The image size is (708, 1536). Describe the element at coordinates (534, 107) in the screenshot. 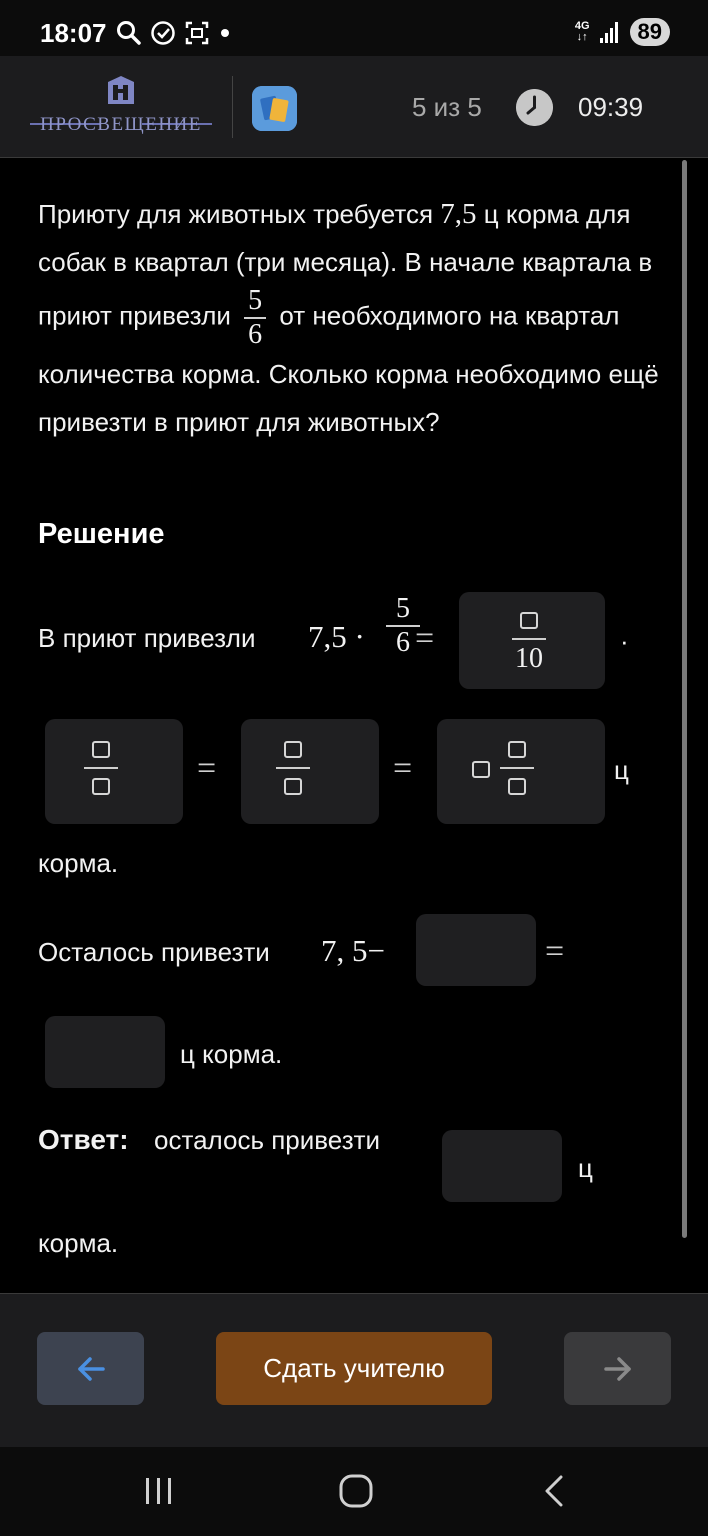

I see `clock-icon` at that location.